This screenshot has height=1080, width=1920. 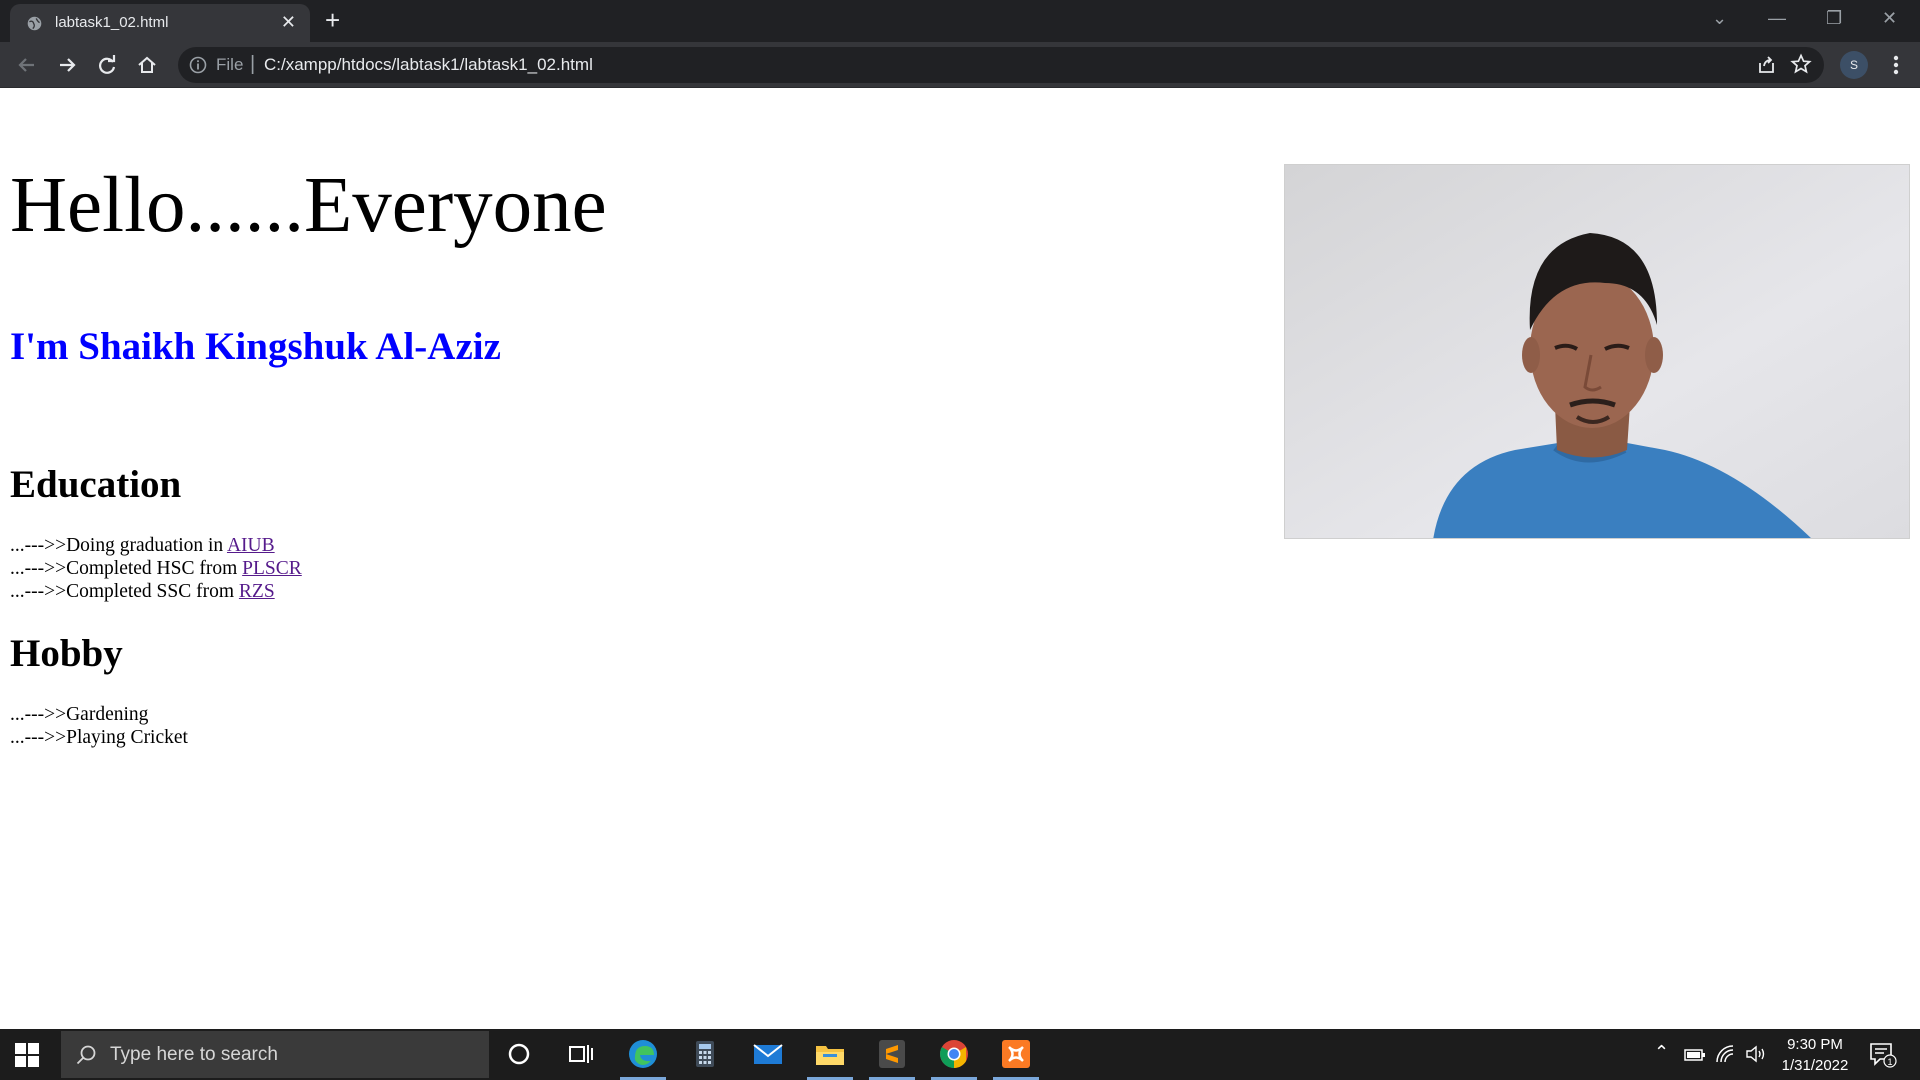 I want to click on star-icon, so click(x=1801, y=64).